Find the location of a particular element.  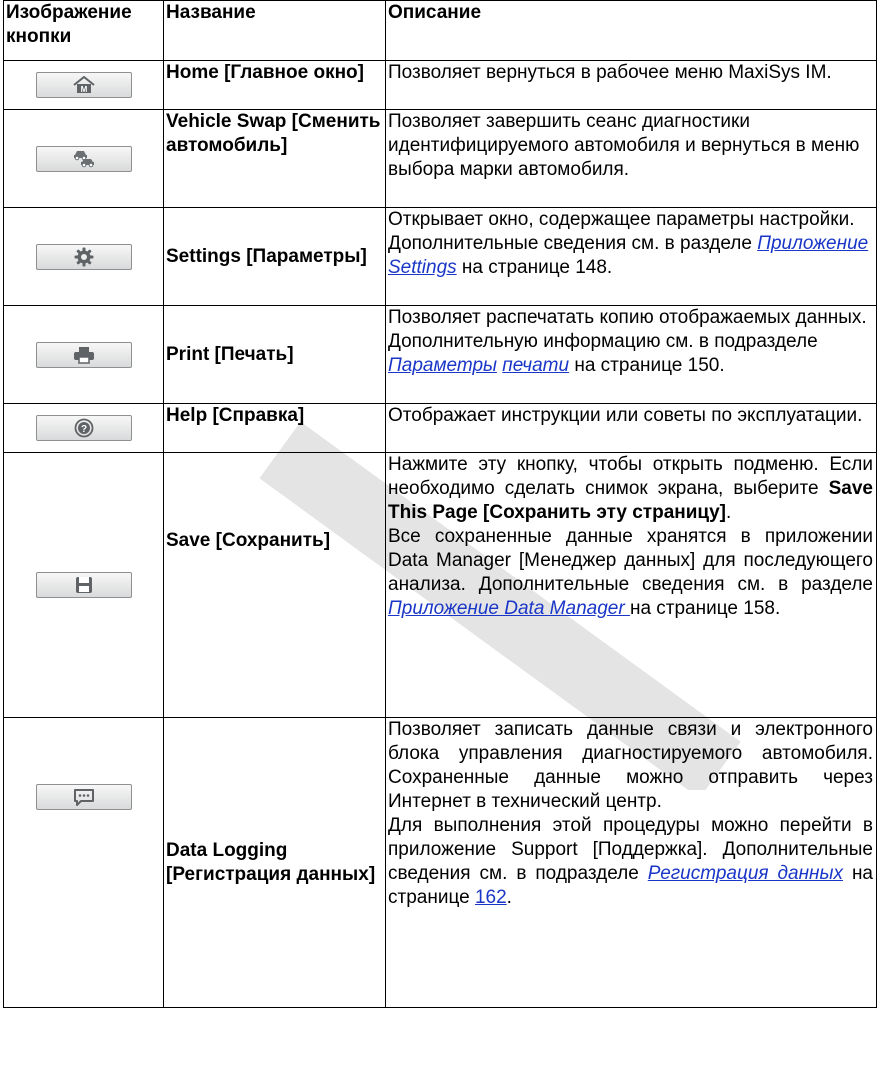

home-button: M is located at coordinates (83, 85).